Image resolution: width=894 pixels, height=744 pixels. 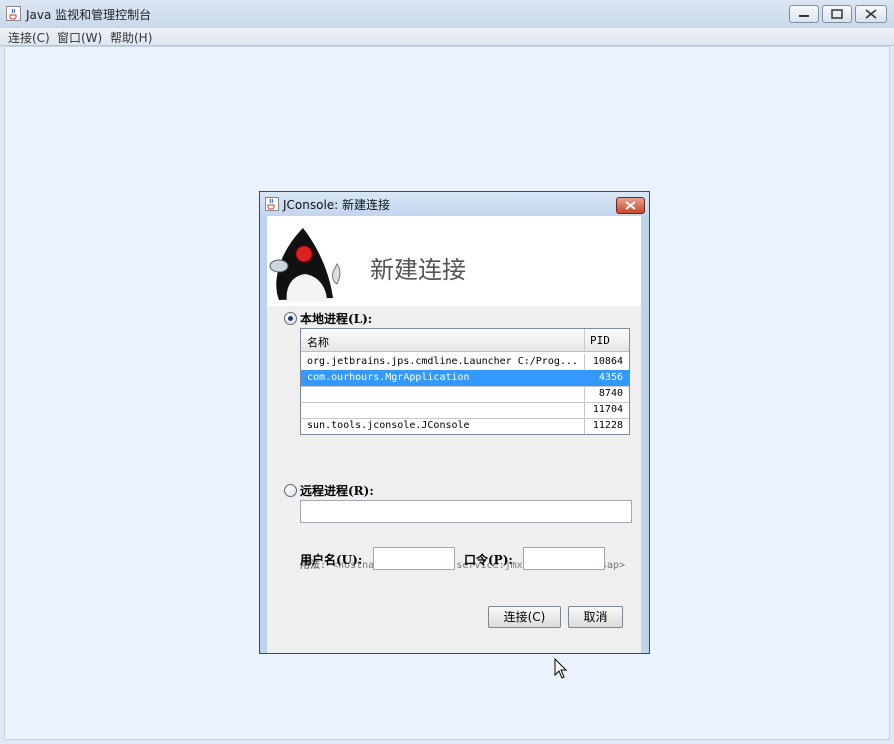 I want to click on dialog-title: JConsole: 新建连接, so click(x=337, y=205).